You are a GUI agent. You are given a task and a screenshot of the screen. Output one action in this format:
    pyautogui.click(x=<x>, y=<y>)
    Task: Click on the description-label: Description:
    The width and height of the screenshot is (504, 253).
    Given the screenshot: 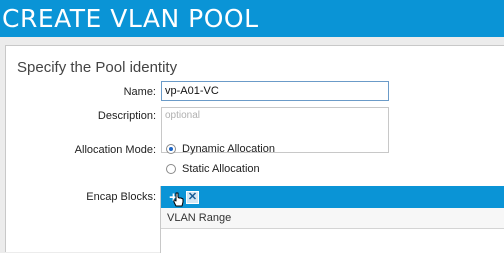 What is the action you would take?
    pyautogui.click(x=126, y=116)
    